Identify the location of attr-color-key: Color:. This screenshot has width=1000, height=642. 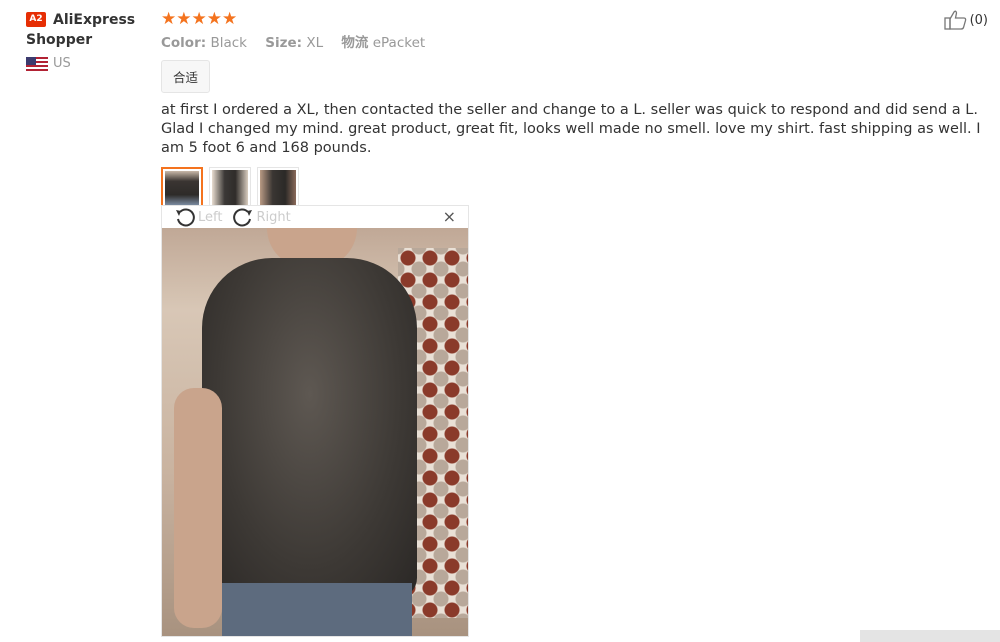
(184, 43).